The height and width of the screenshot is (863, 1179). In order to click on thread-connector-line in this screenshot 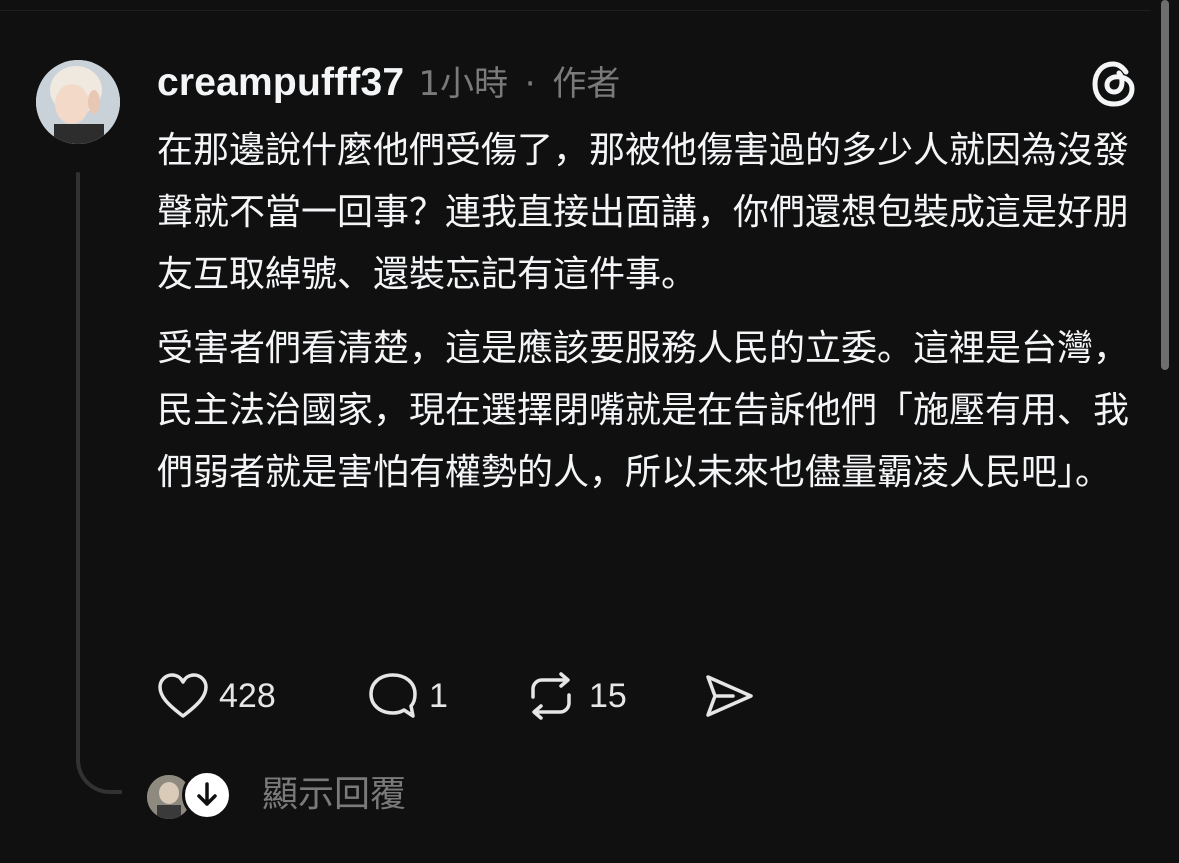, I will do `click(78, 467)`.